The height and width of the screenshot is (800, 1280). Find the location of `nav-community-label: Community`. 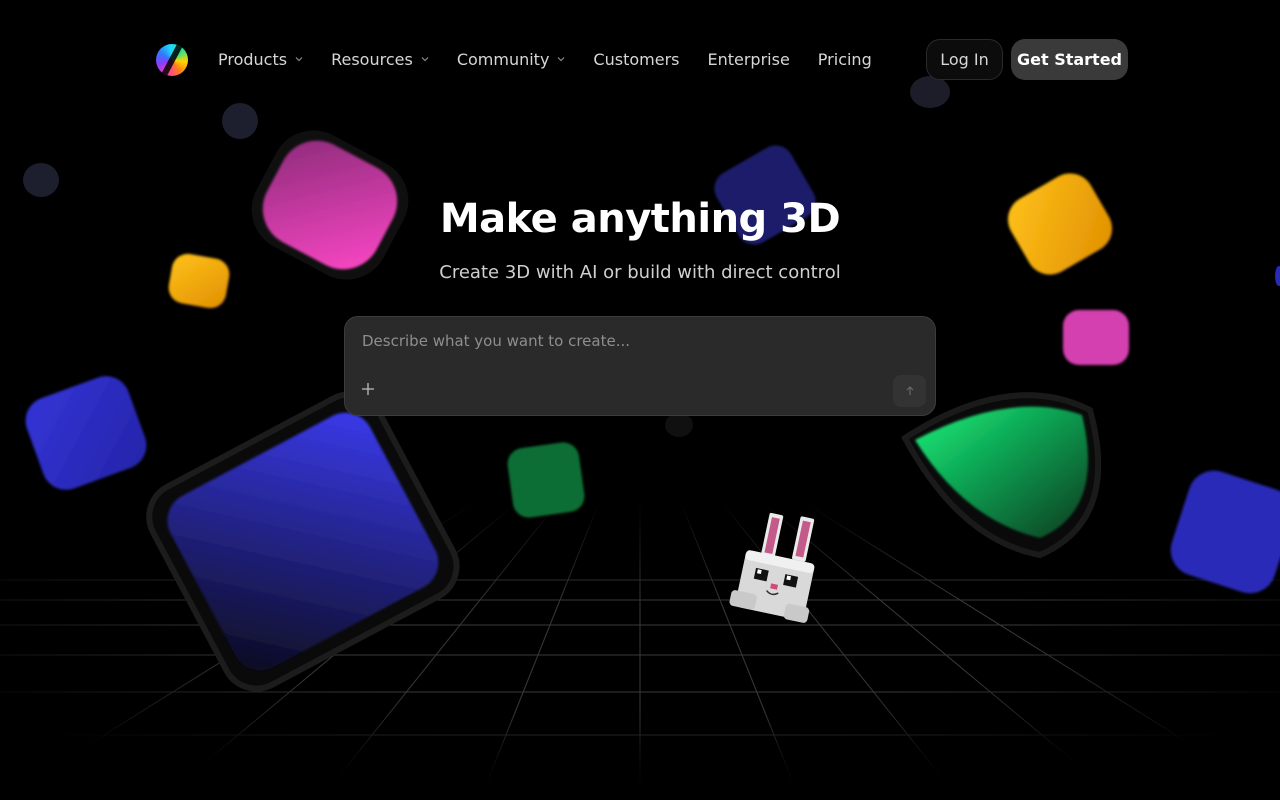

nav-community-label: Community is located at coordinates (503, 59).